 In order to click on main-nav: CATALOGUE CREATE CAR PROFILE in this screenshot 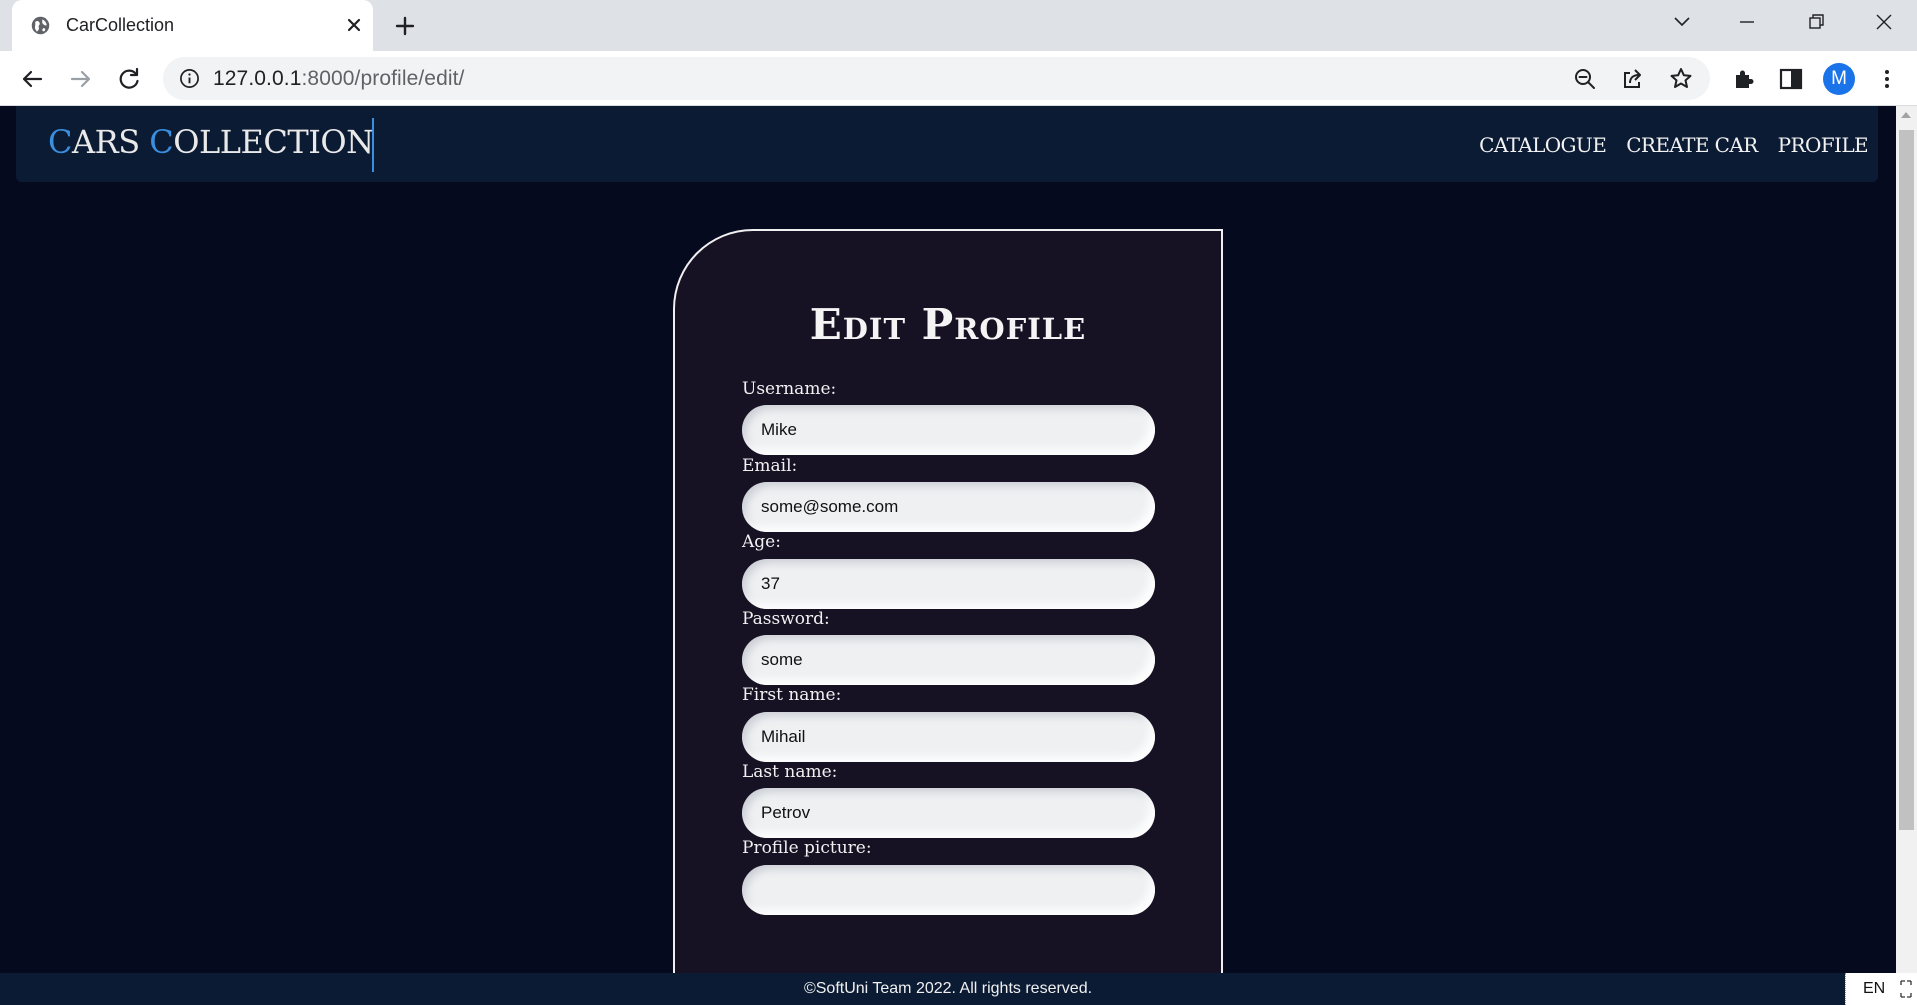, I will do `click(1673, 145)`.